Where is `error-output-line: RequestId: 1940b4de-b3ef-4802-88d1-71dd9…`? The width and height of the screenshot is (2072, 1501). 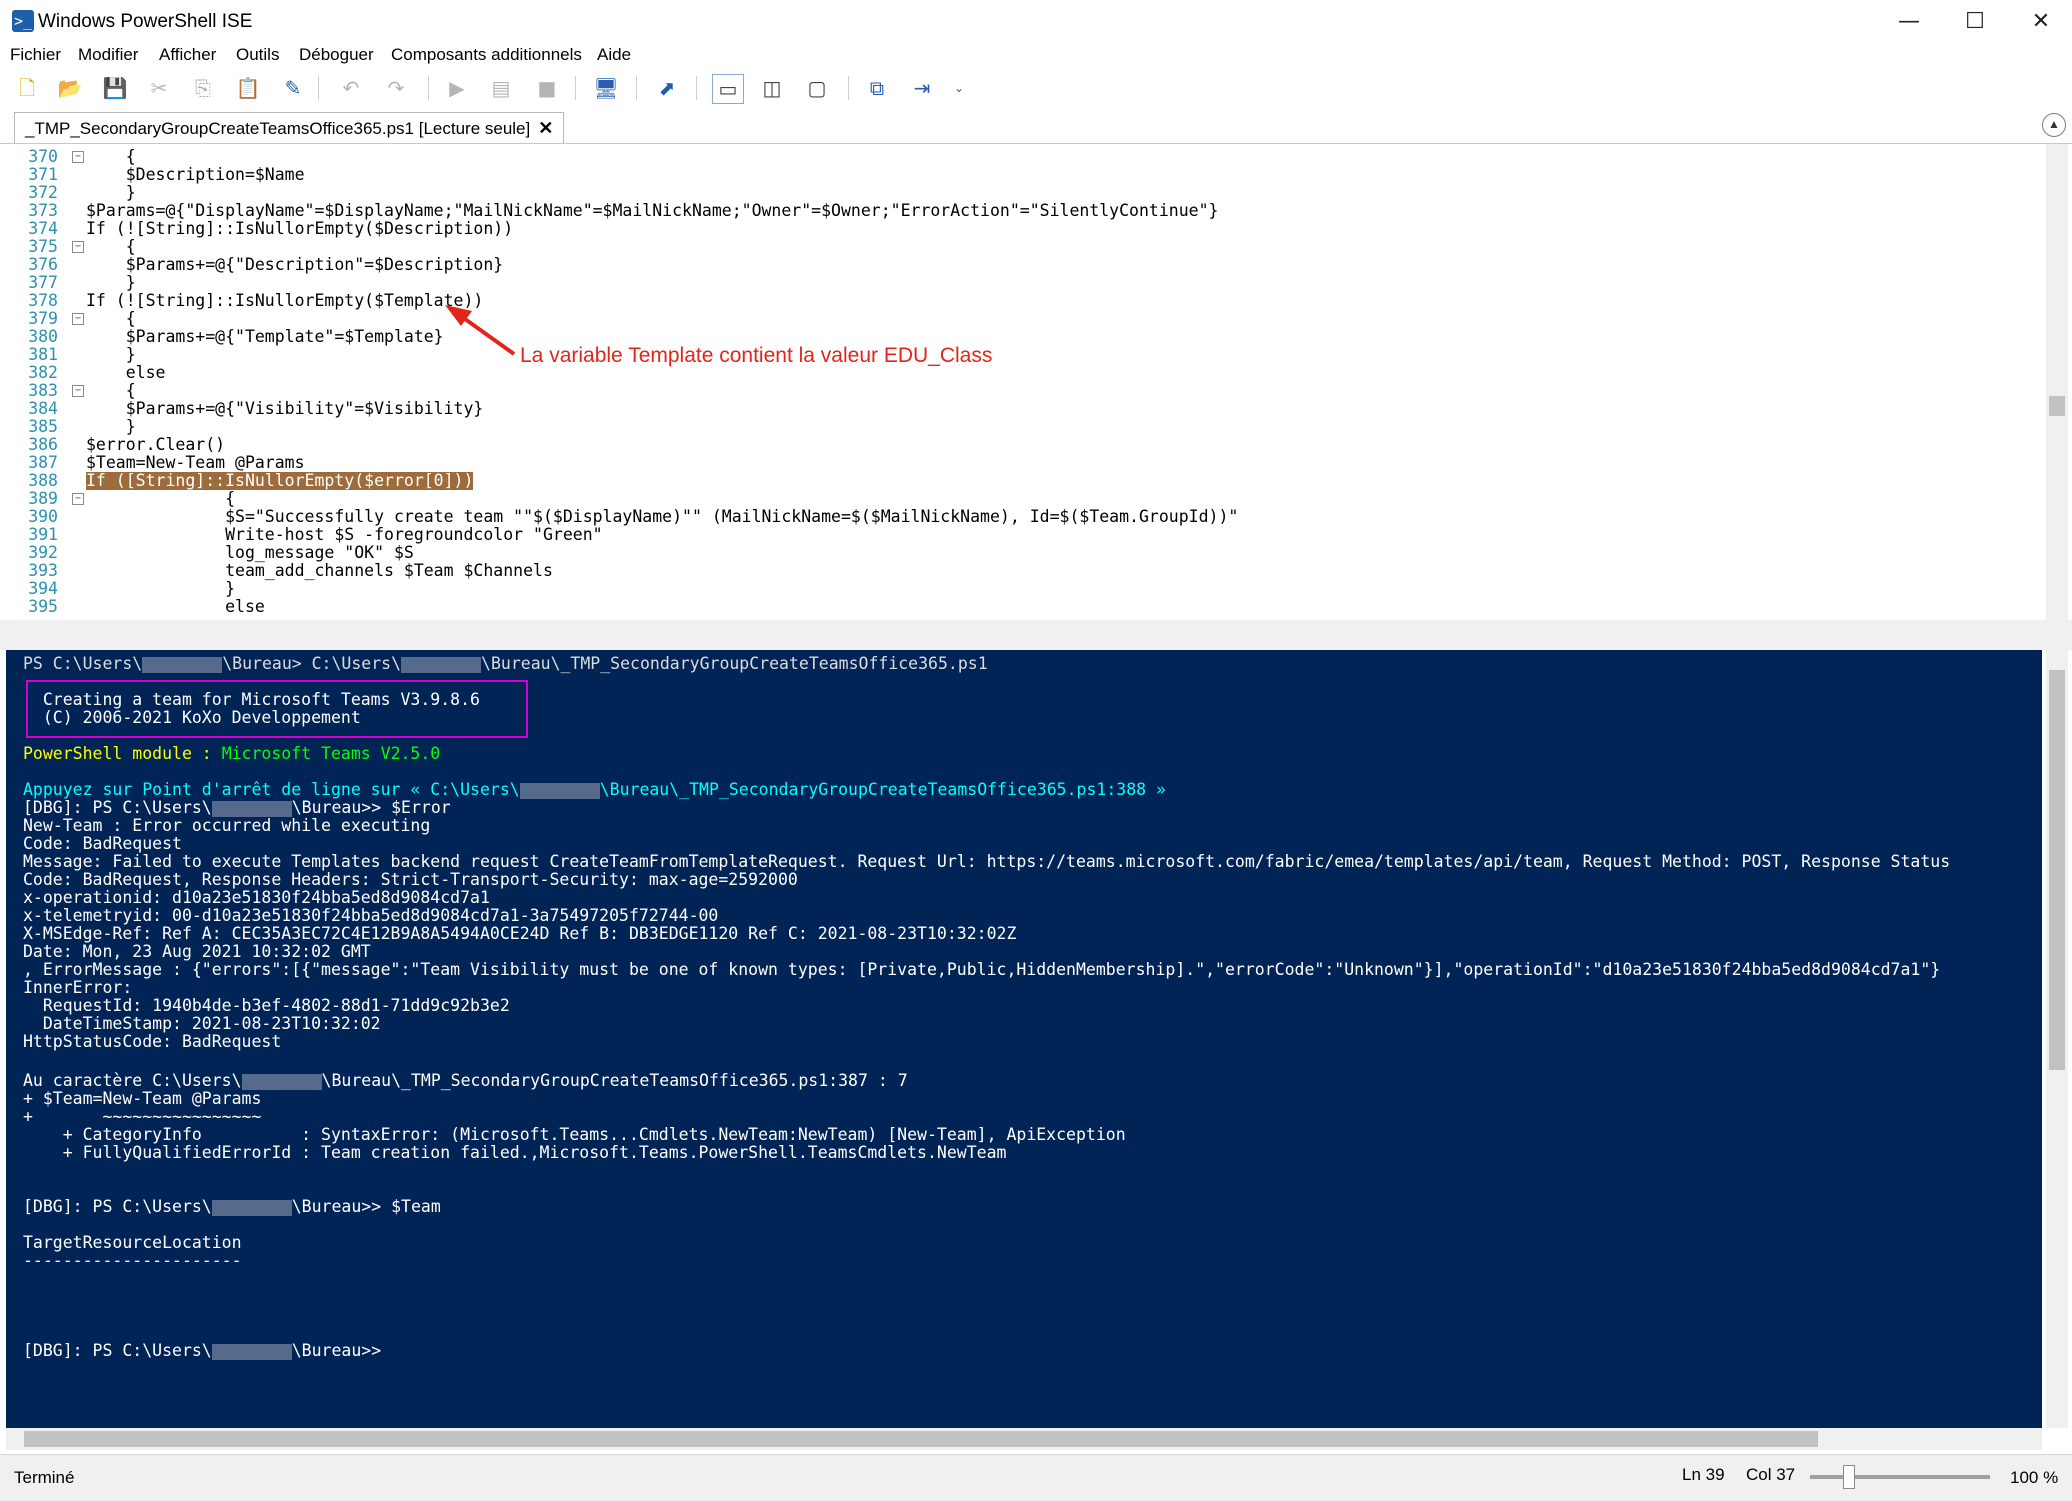
error-output-line: RequestId: 1940b4de-b3ef-4802-88d1-71dd9… is located at coordinates (266, 1005).